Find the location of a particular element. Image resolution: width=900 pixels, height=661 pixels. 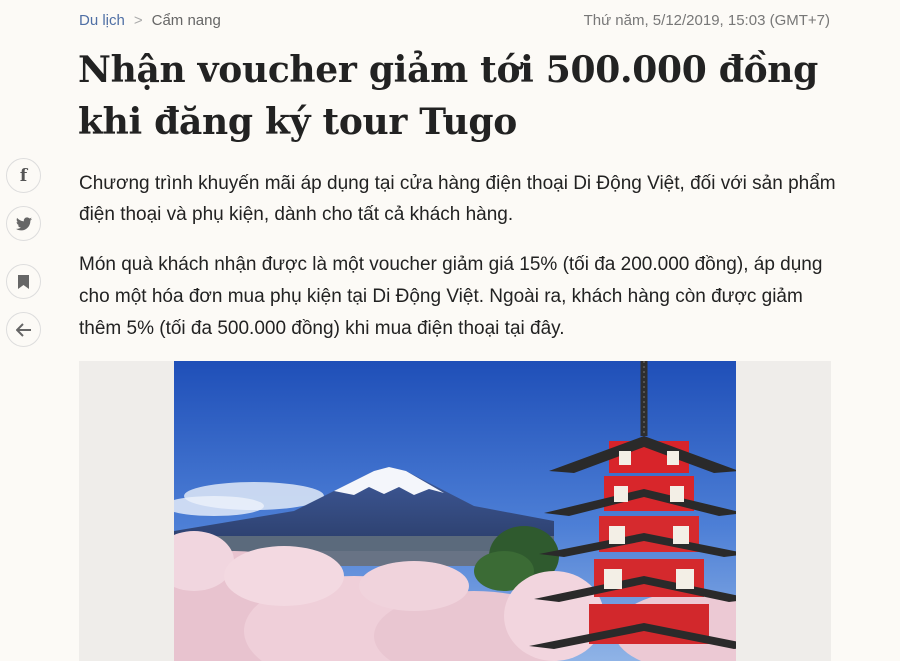

breadcrumb-subcategory-link: Cẩm nang is located at coordinates (186, 20).